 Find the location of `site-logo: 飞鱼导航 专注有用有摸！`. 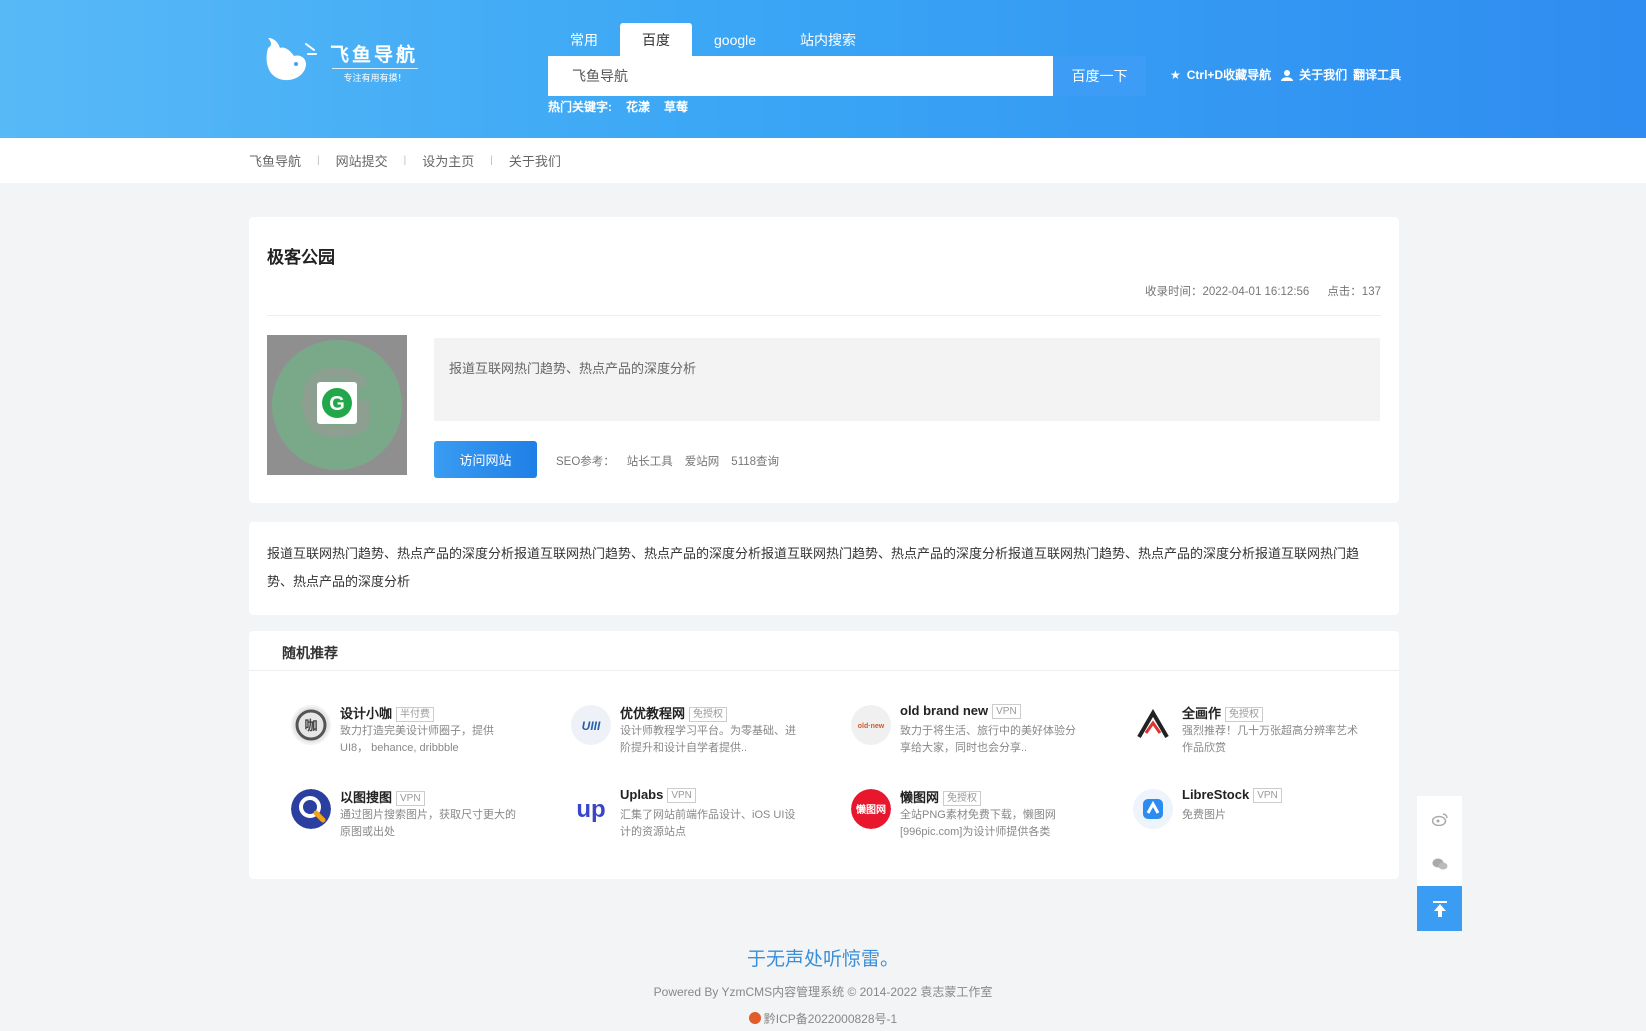

site-logo: 飞鱼导航 专注有用有摸！ is located at coordinates (342, 60).